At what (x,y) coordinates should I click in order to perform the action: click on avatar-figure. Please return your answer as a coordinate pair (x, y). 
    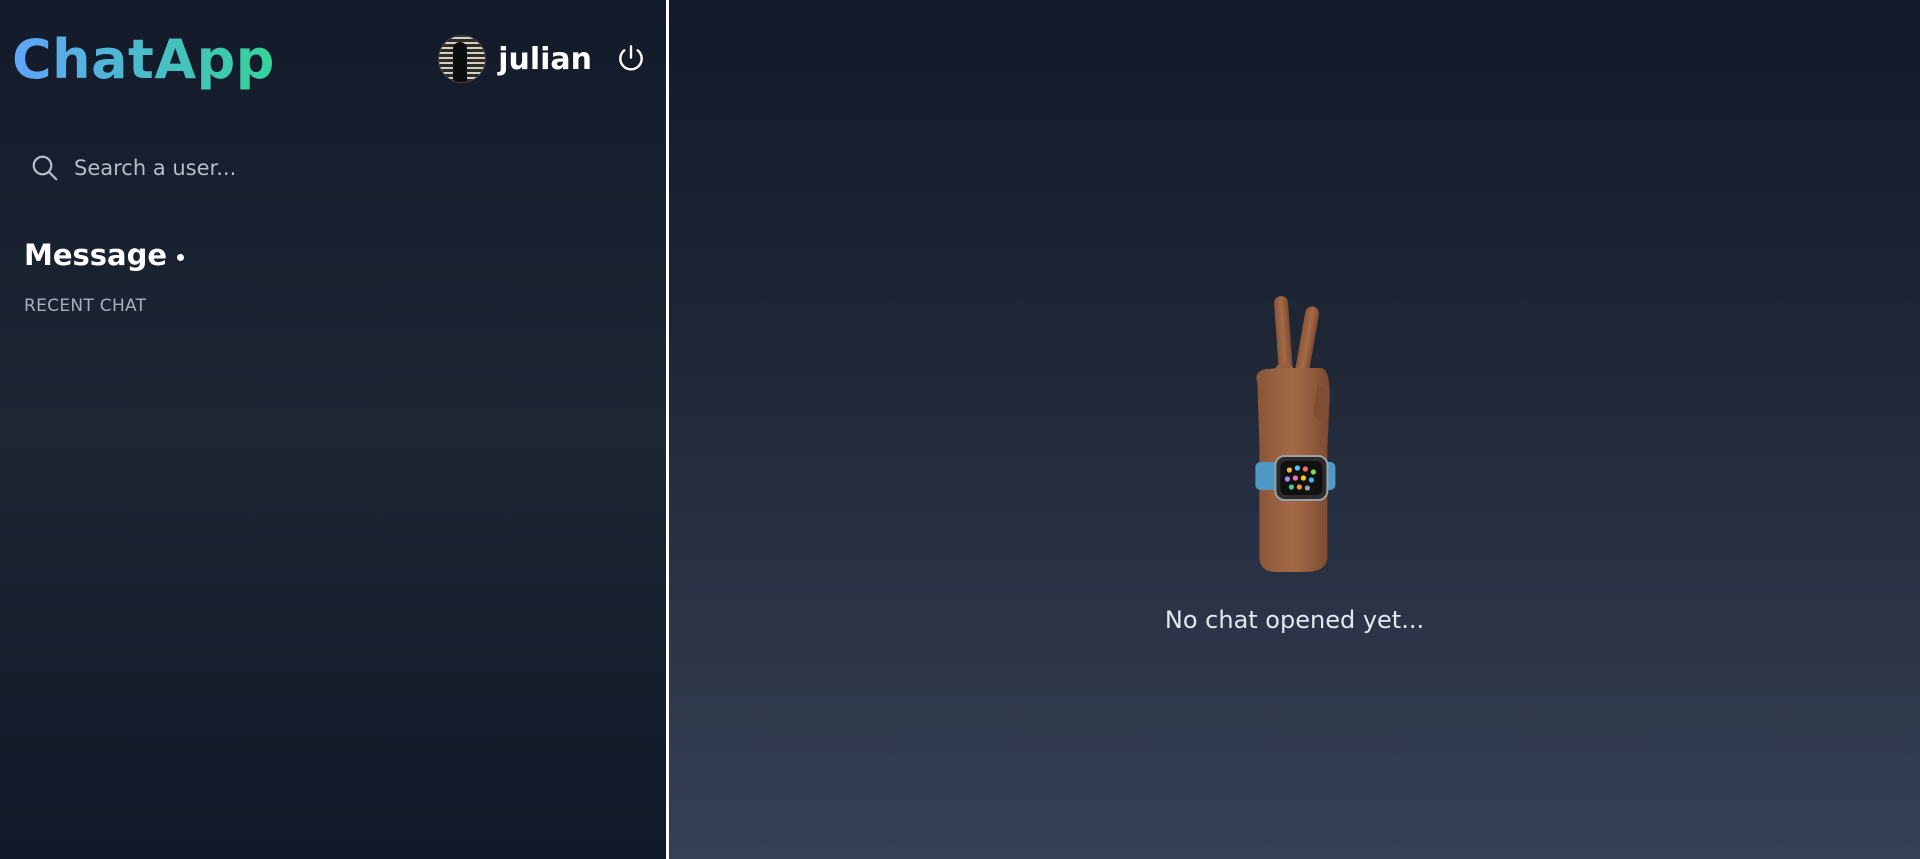
    Looking at the image, I should click on (460, 62).